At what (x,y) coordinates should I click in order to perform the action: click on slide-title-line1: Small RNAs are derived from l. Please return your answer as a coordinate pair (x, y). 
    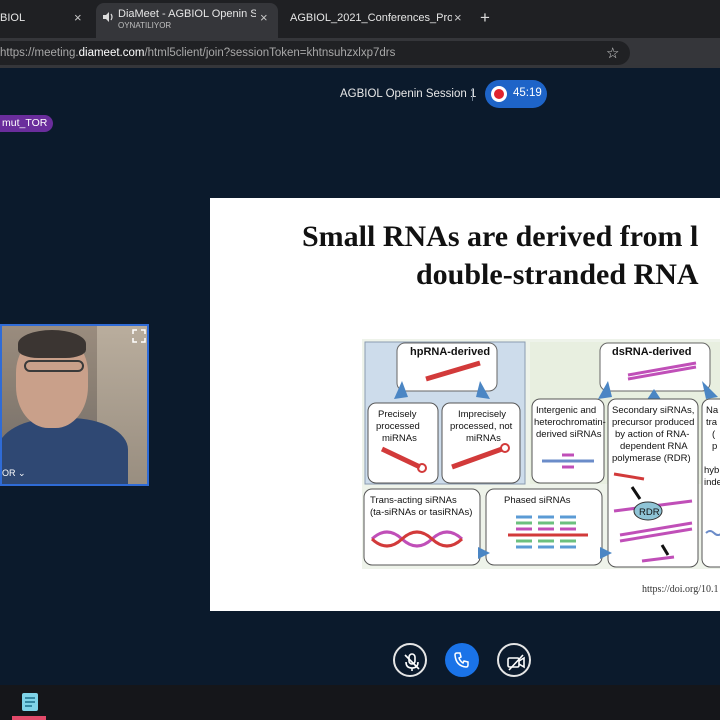
    Looking at the image, I should click on (500, 236).